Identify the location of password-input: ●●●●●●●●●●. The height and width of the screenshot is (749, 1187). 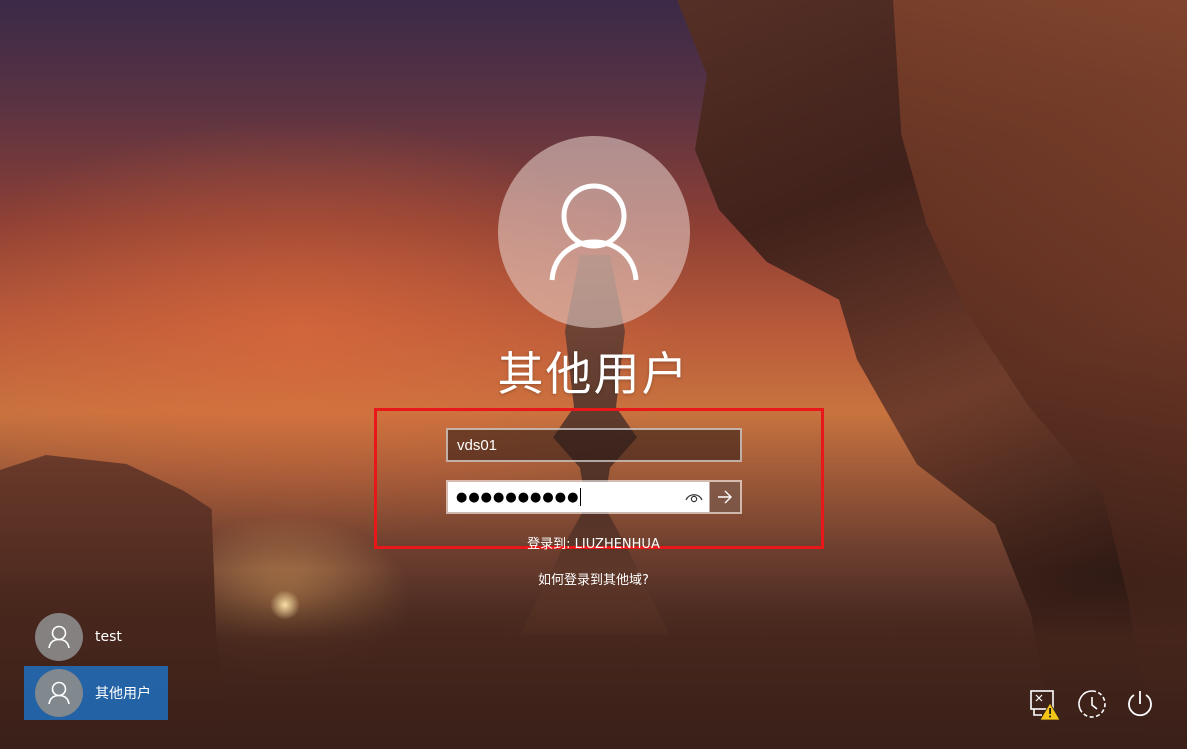
(563, 497).